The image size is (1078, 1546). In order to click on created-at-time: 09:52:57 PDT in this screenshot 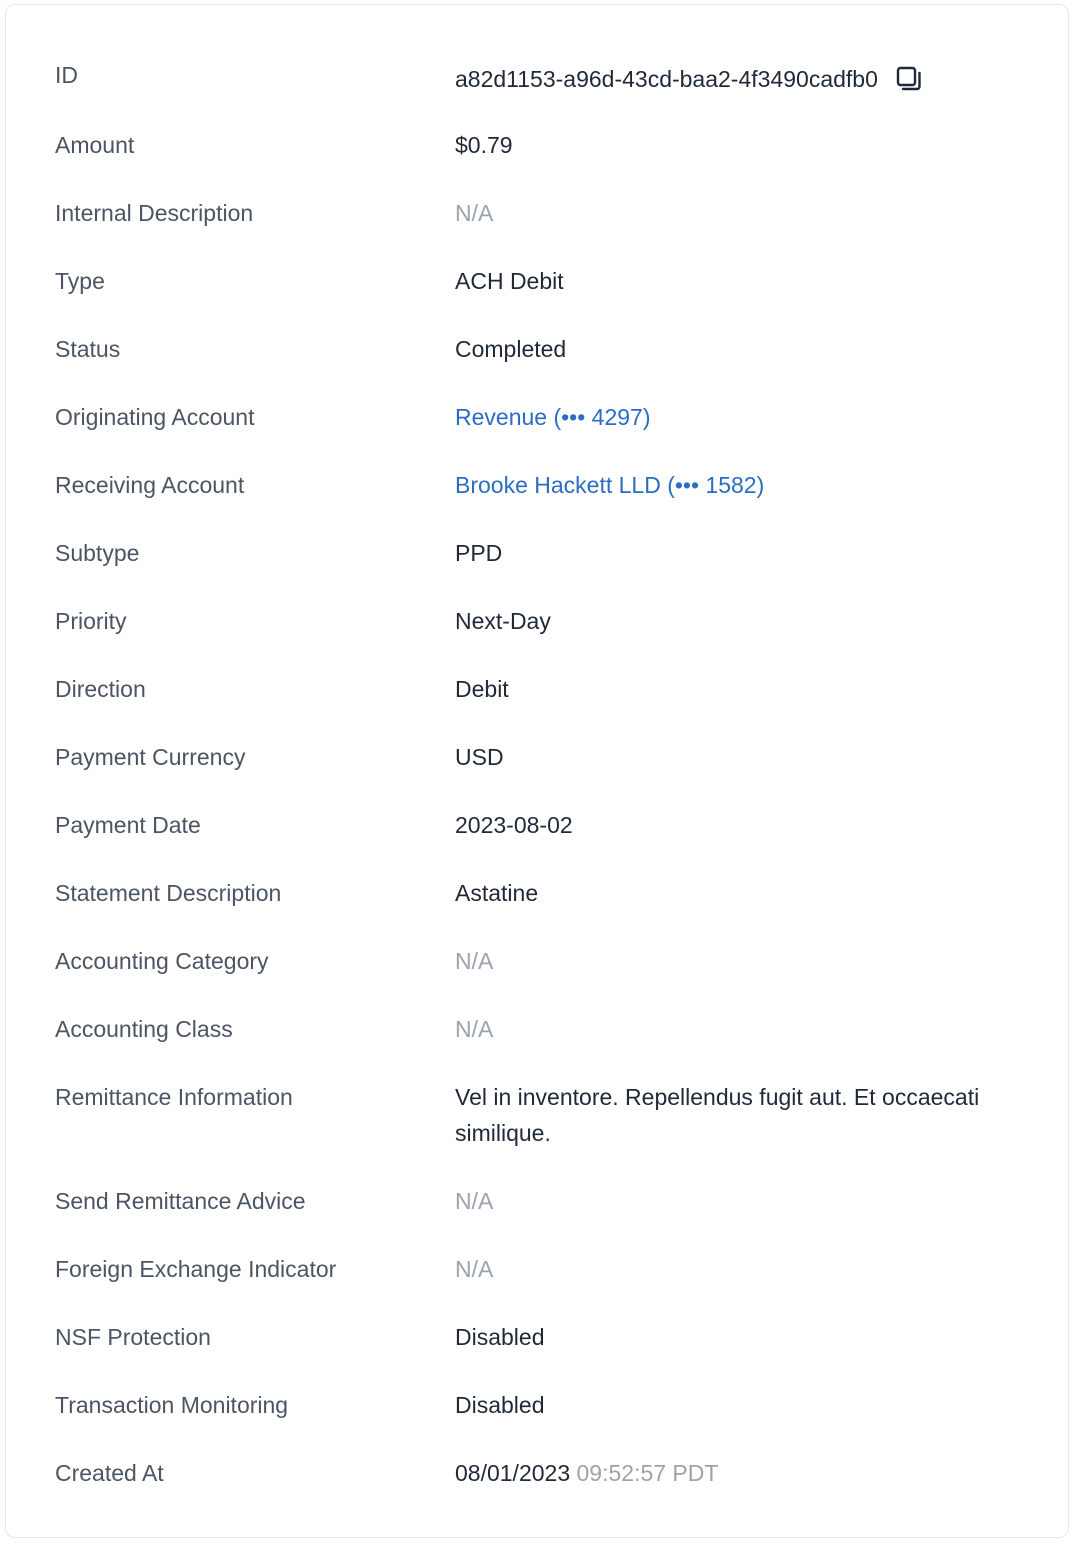, I will do `click(647, 1473)`.